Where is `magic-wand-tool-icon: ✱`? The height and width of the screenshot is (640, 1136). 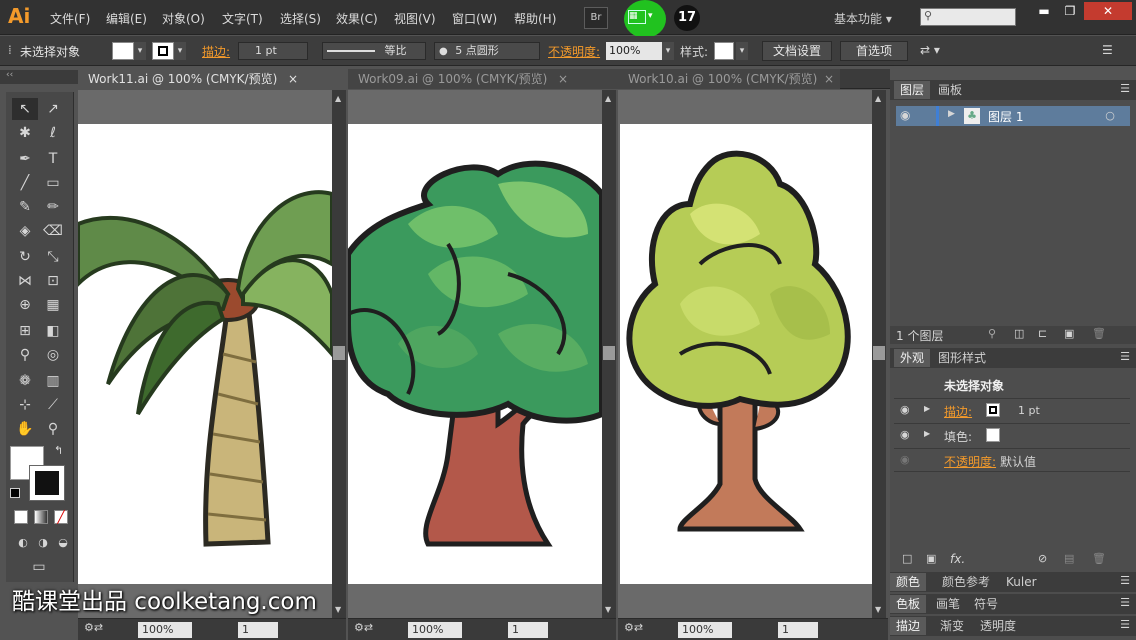 magic-wand-tool-icon: ✱ is located at coordinates (25, 133).